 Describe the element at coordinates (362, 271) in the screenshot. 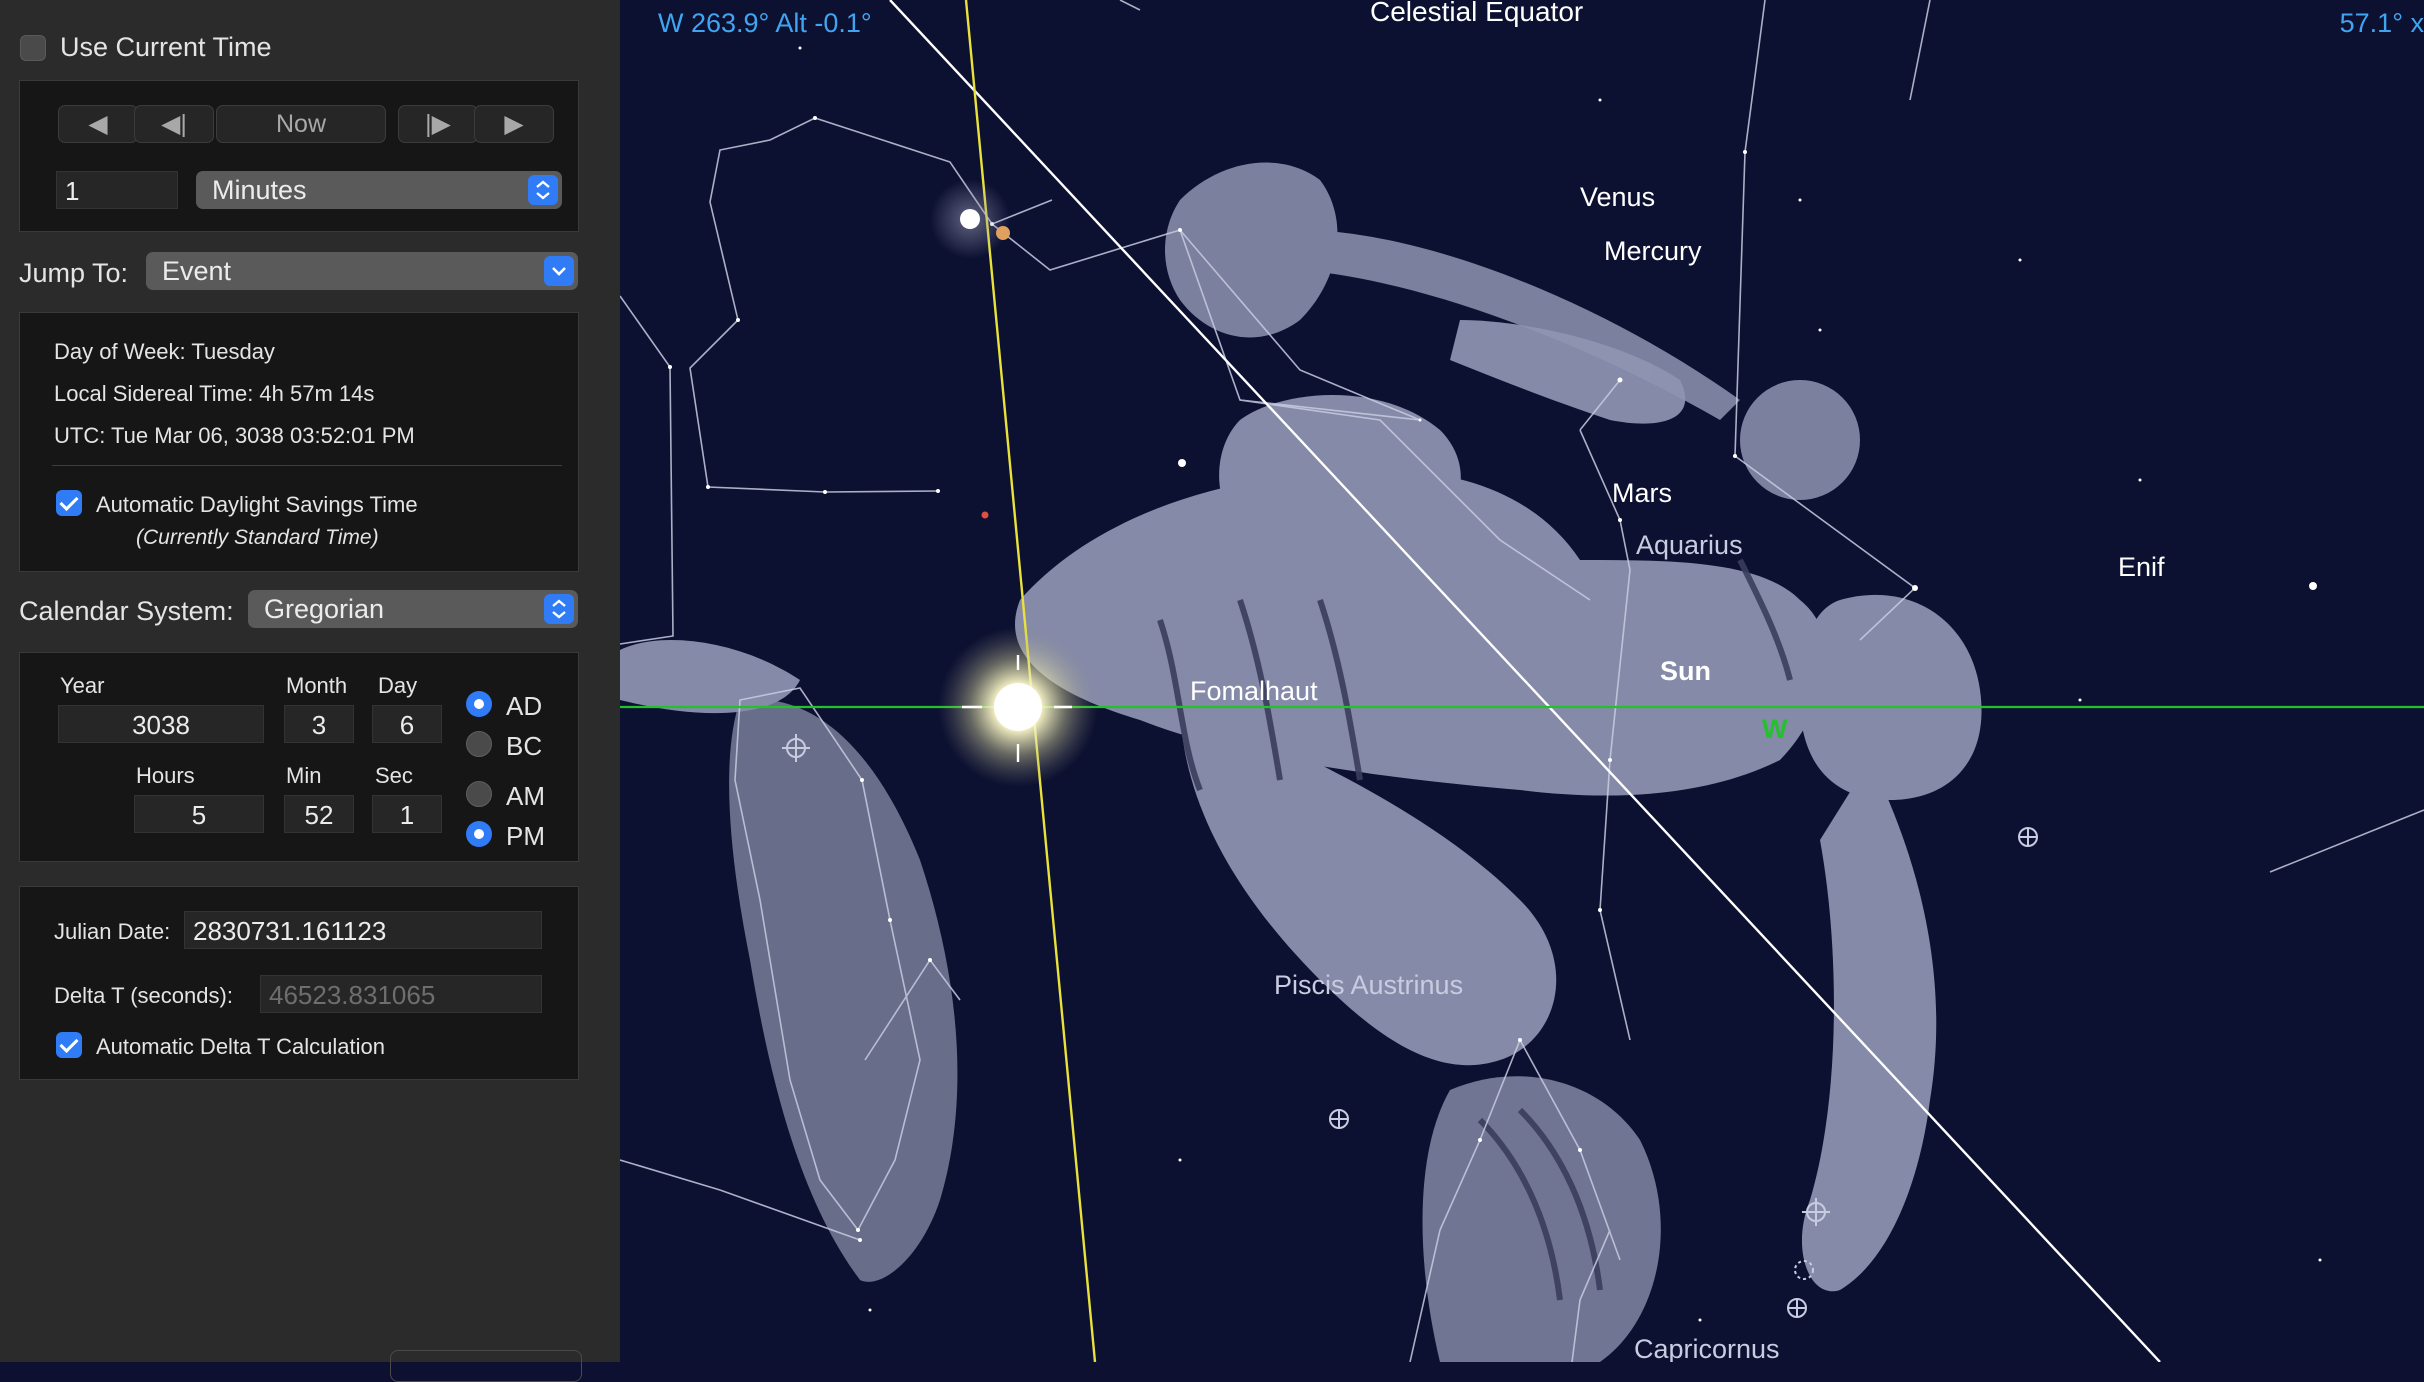

I see `jump-to-select: Event` at that location.